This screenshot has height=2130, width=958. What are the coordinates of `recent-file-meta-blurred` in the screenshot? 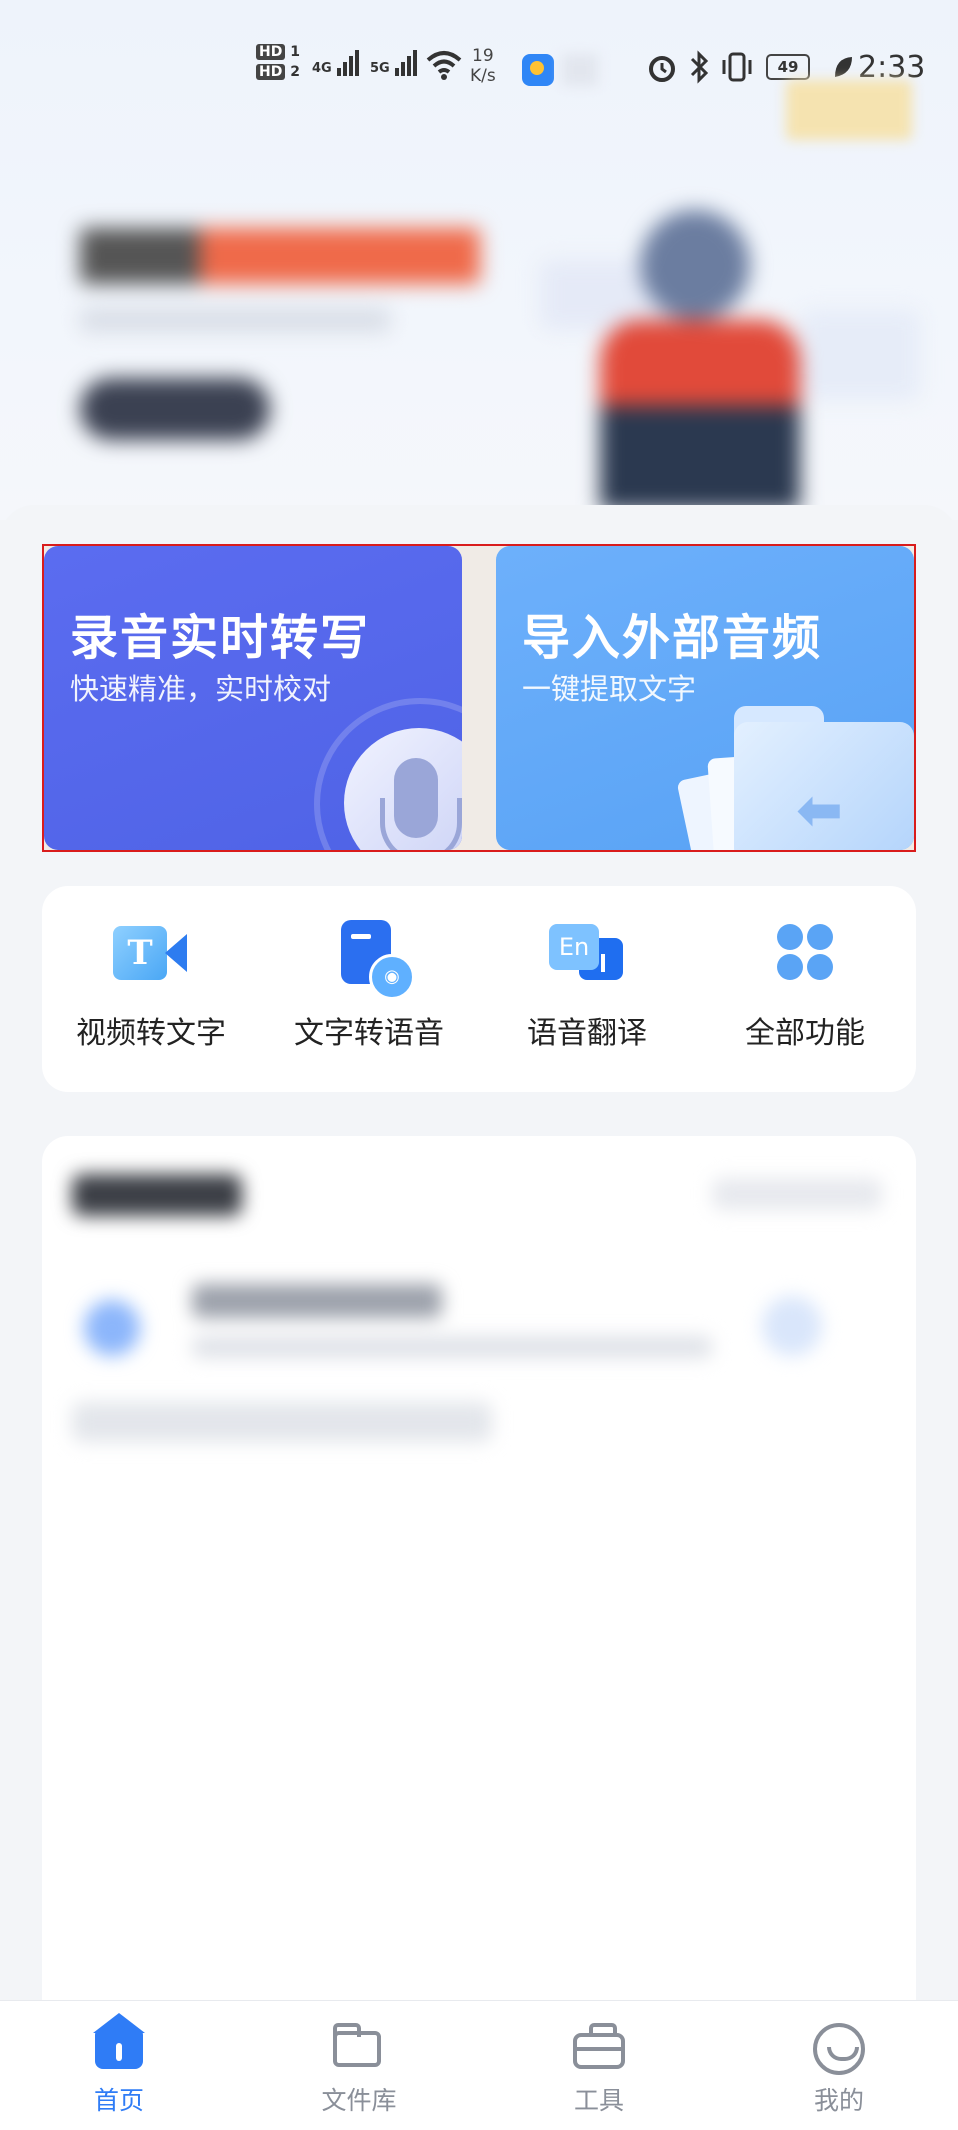 It's located at (452, 1347).